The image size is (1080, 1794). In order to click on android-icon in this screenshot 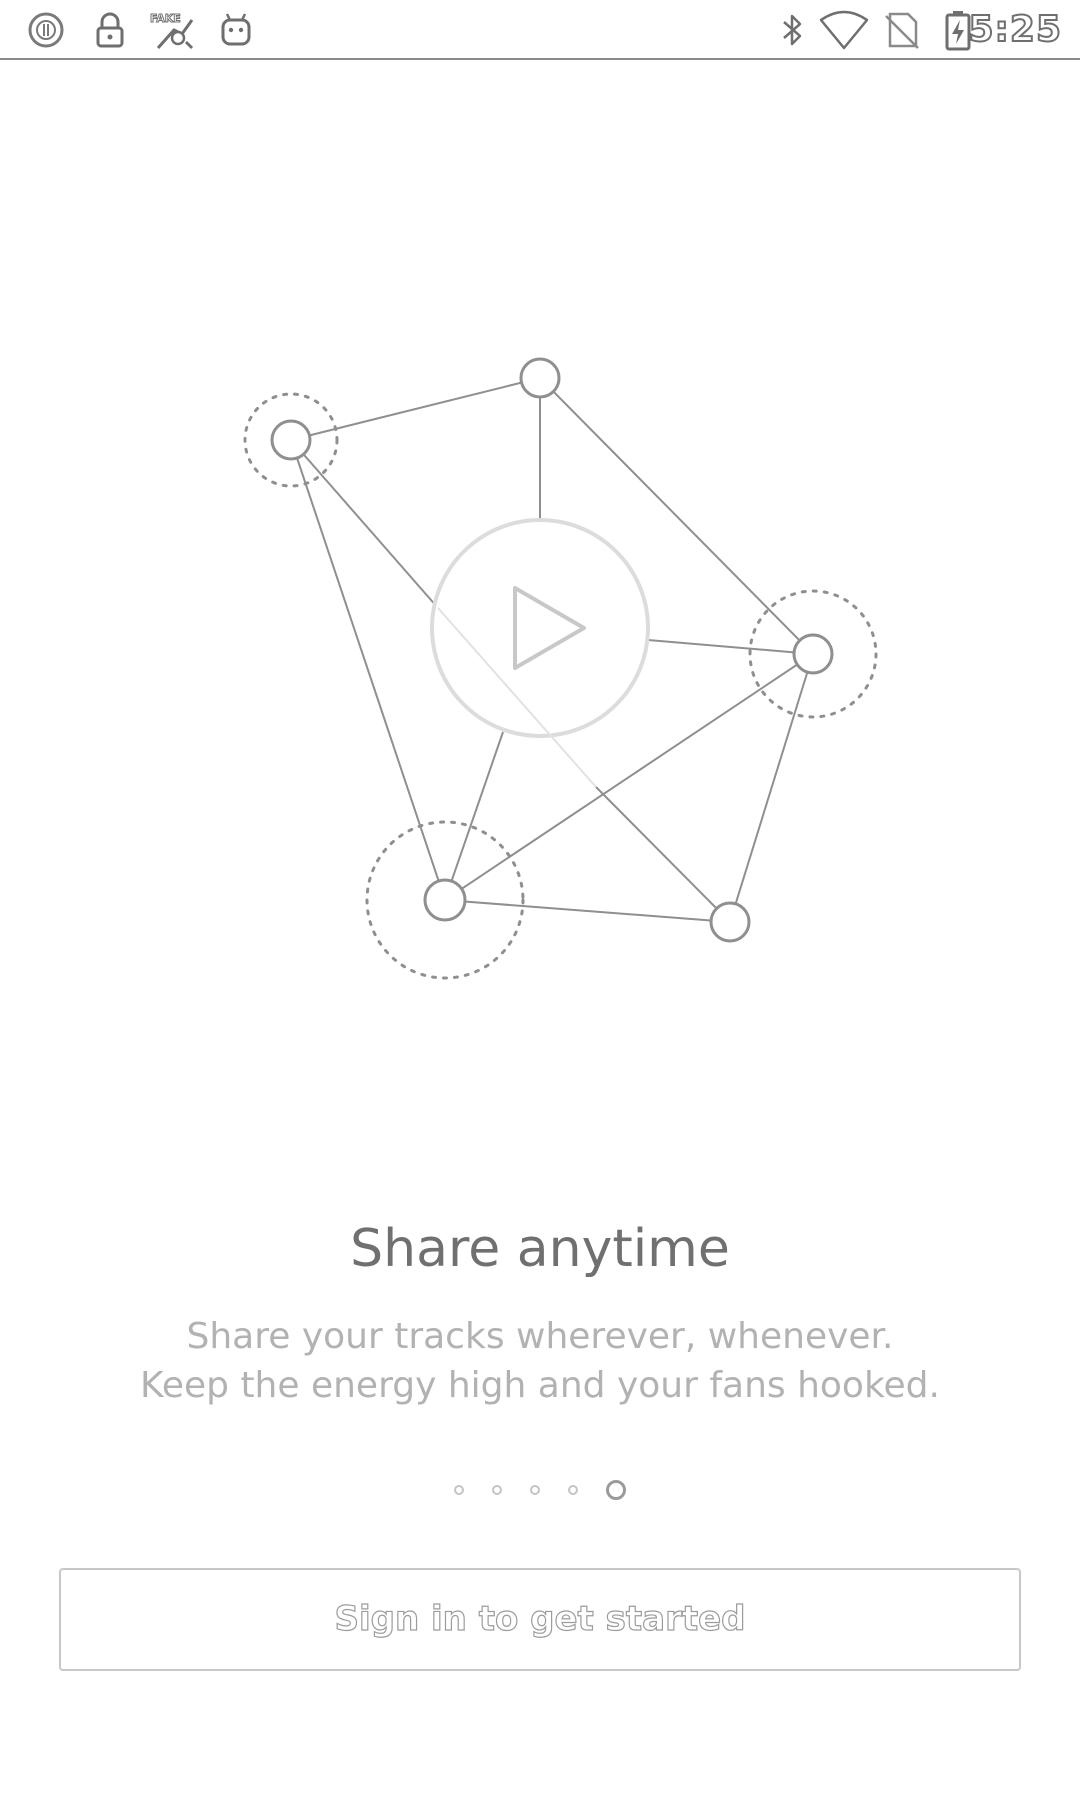, I will do `click(236, 30)`.